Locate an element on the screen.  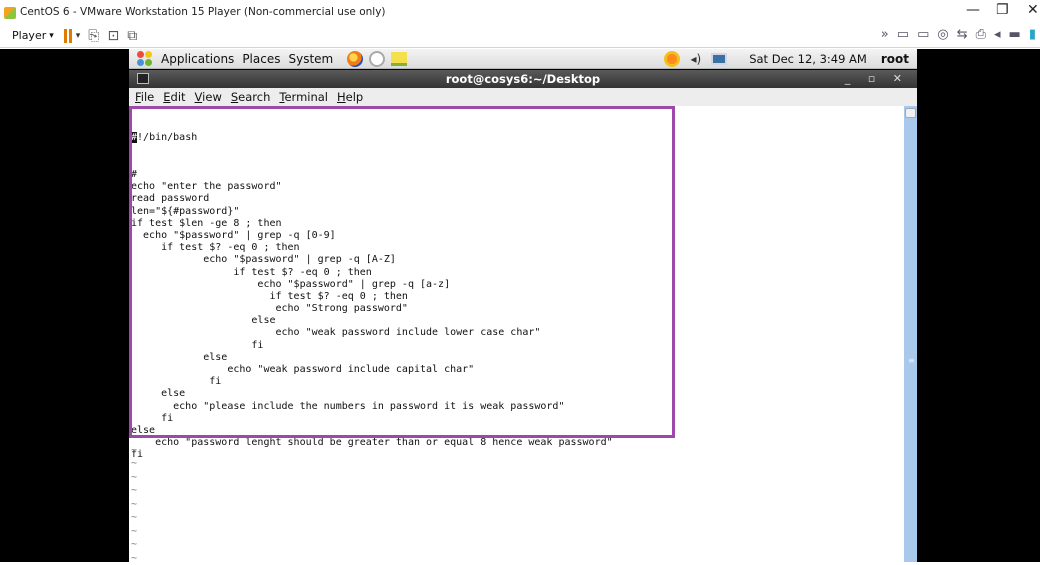
menu-help: Help is located at coordinates (350, 97).